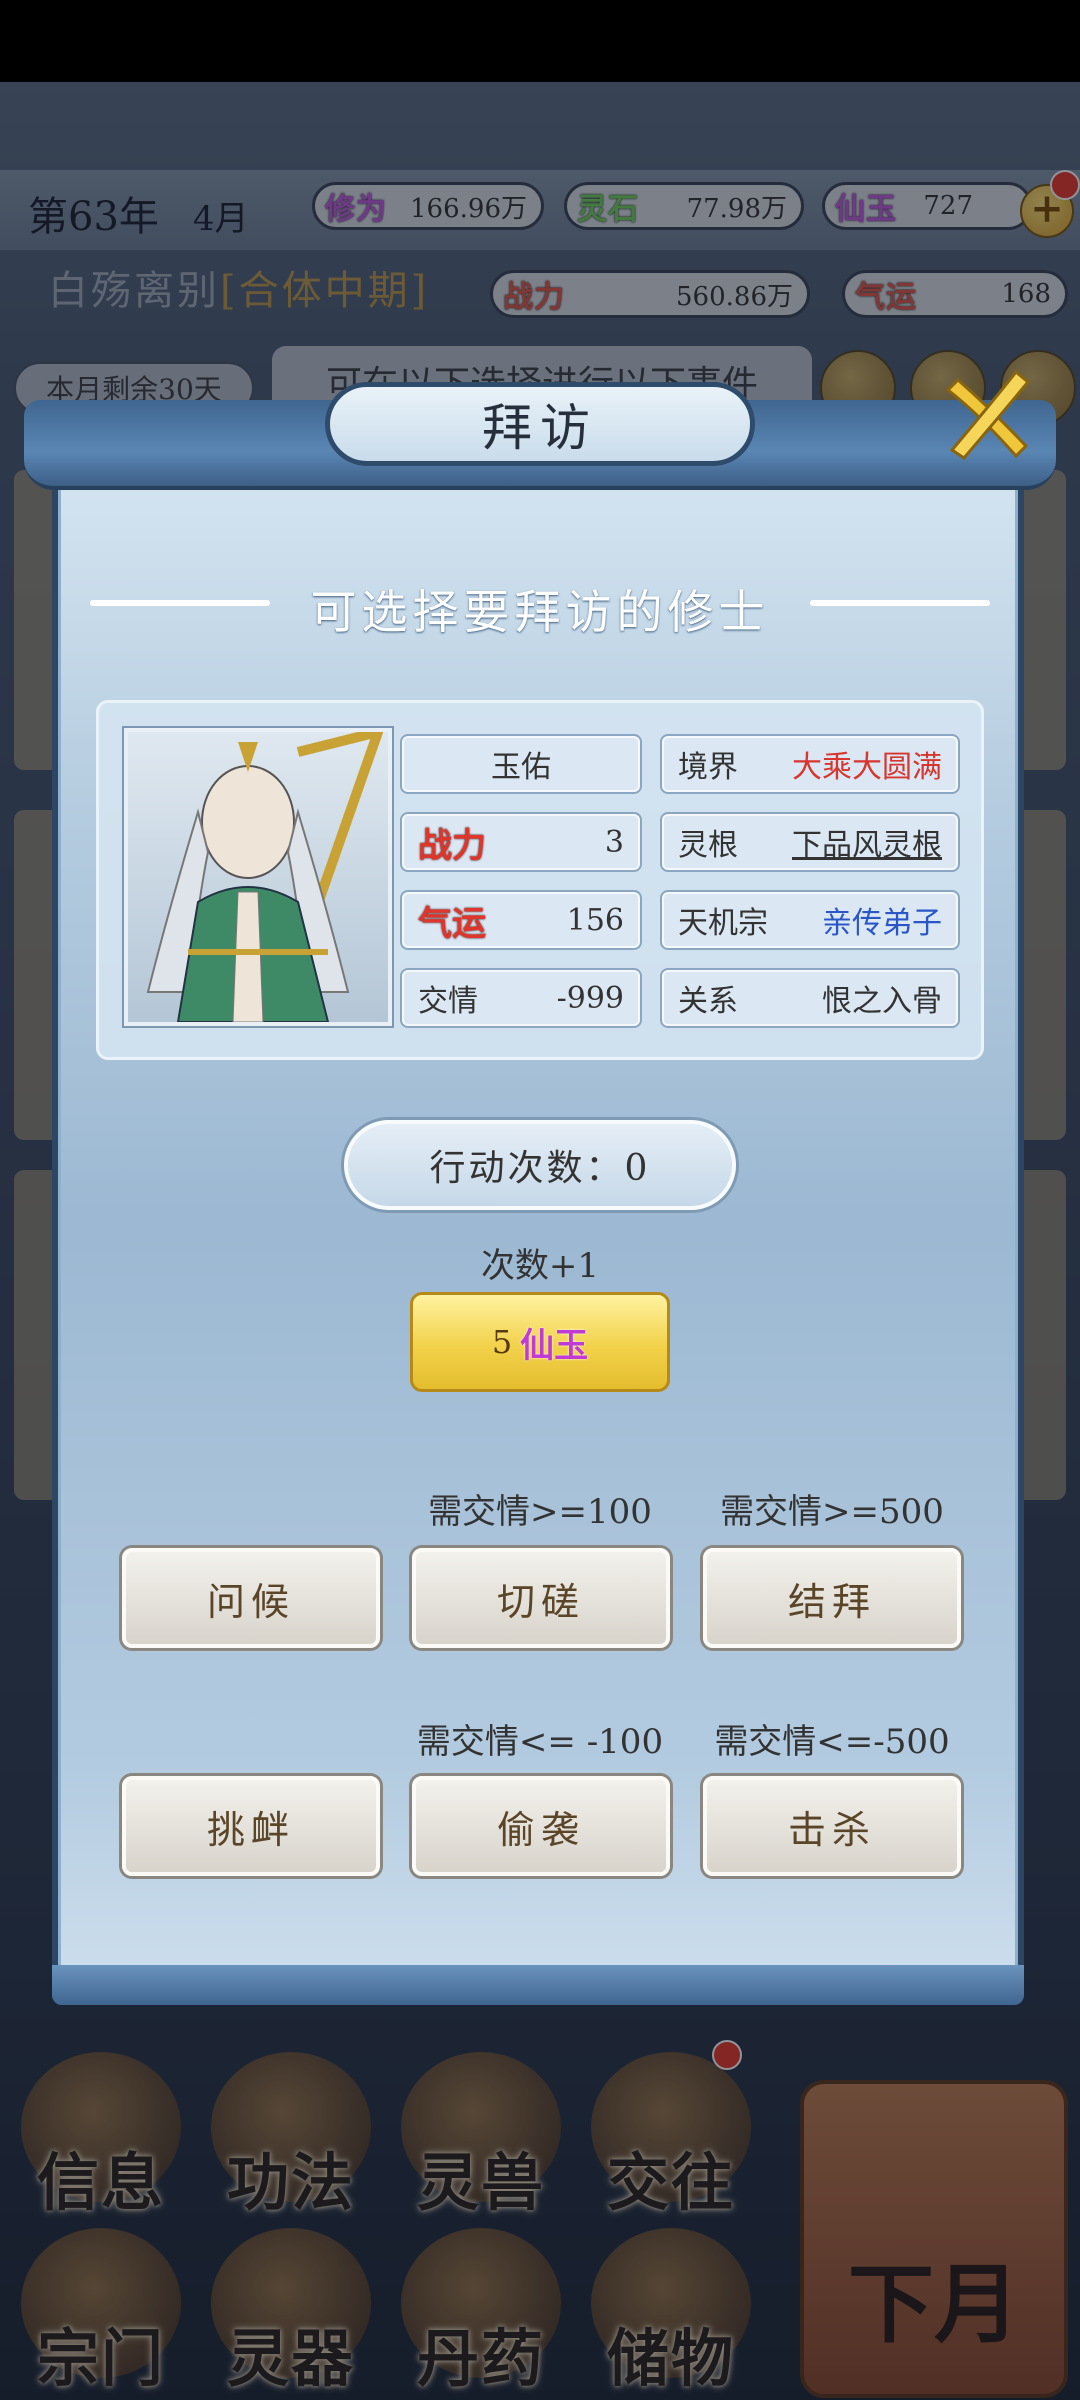 The height and width of the screenshot is (2400, 1080). What do you see at coordinates (595, 920) in the screenshot?
I see `cultivator-luck-value: 156` at bounding box center [595, 920].